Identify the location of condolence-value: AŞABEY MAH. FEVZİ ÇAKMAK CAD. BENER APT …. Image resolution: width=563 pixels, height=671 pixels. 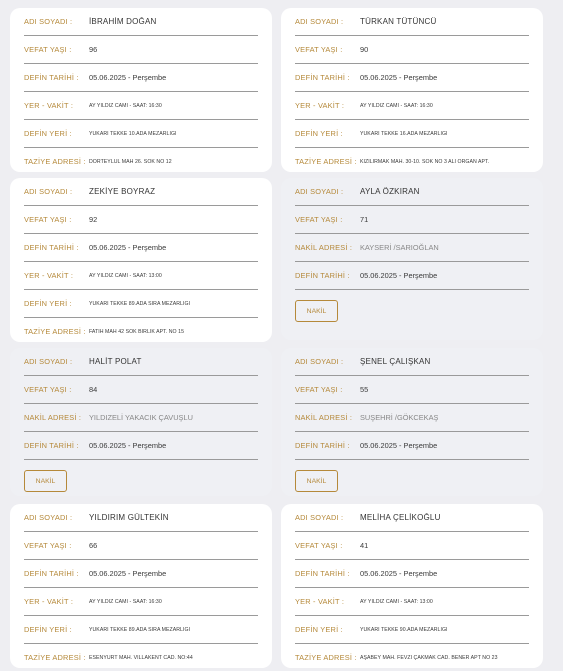
(429, 657).